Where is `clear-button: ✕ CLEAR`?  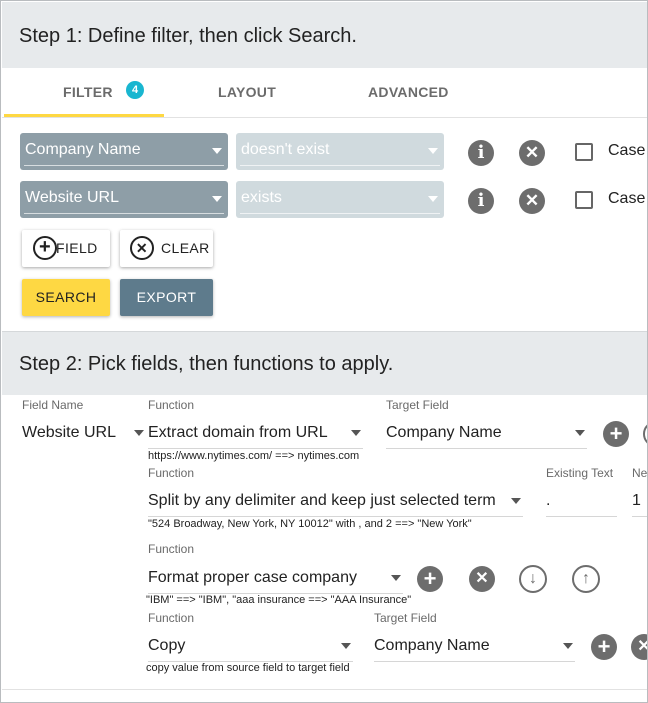 clear-button: ✕ CLEAR is located at coordinates (166, 248).